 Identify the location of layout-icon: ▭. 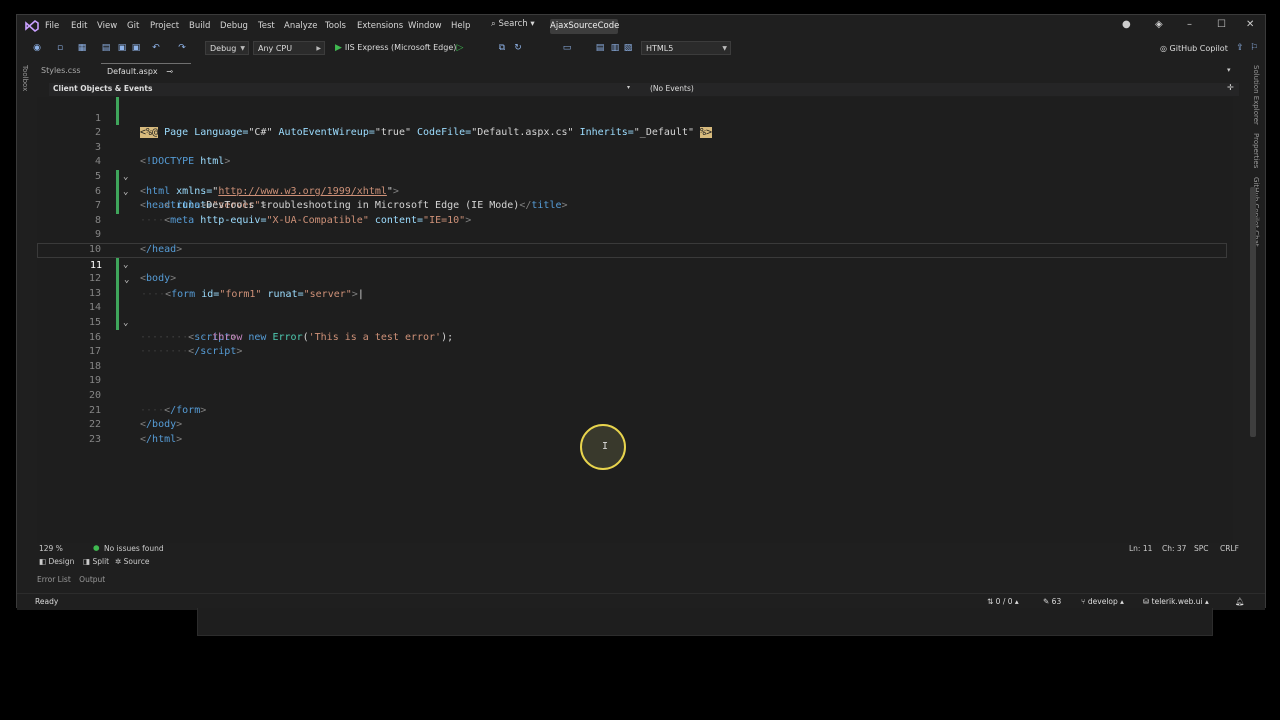
(567, 48).